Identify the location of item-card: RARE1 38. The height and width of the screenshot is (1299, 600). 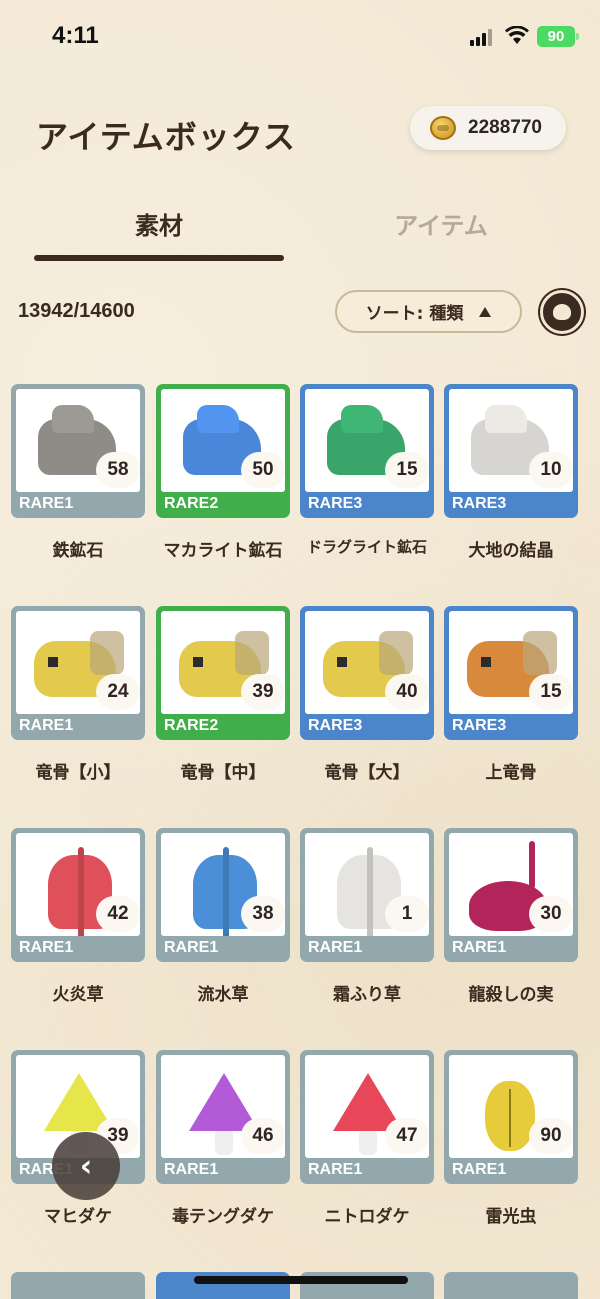
(223, 895).